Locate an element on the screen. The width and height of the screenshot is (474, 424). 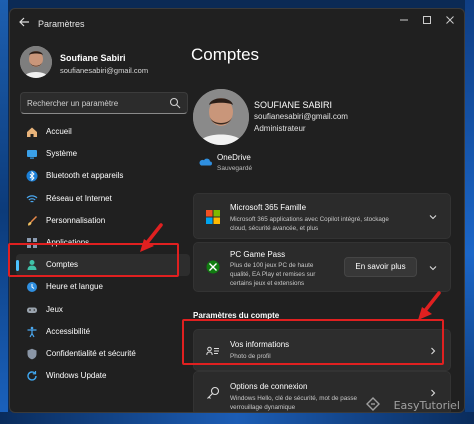
sidebar-item-label: Heure et langue is located at coordinates (74, 287).